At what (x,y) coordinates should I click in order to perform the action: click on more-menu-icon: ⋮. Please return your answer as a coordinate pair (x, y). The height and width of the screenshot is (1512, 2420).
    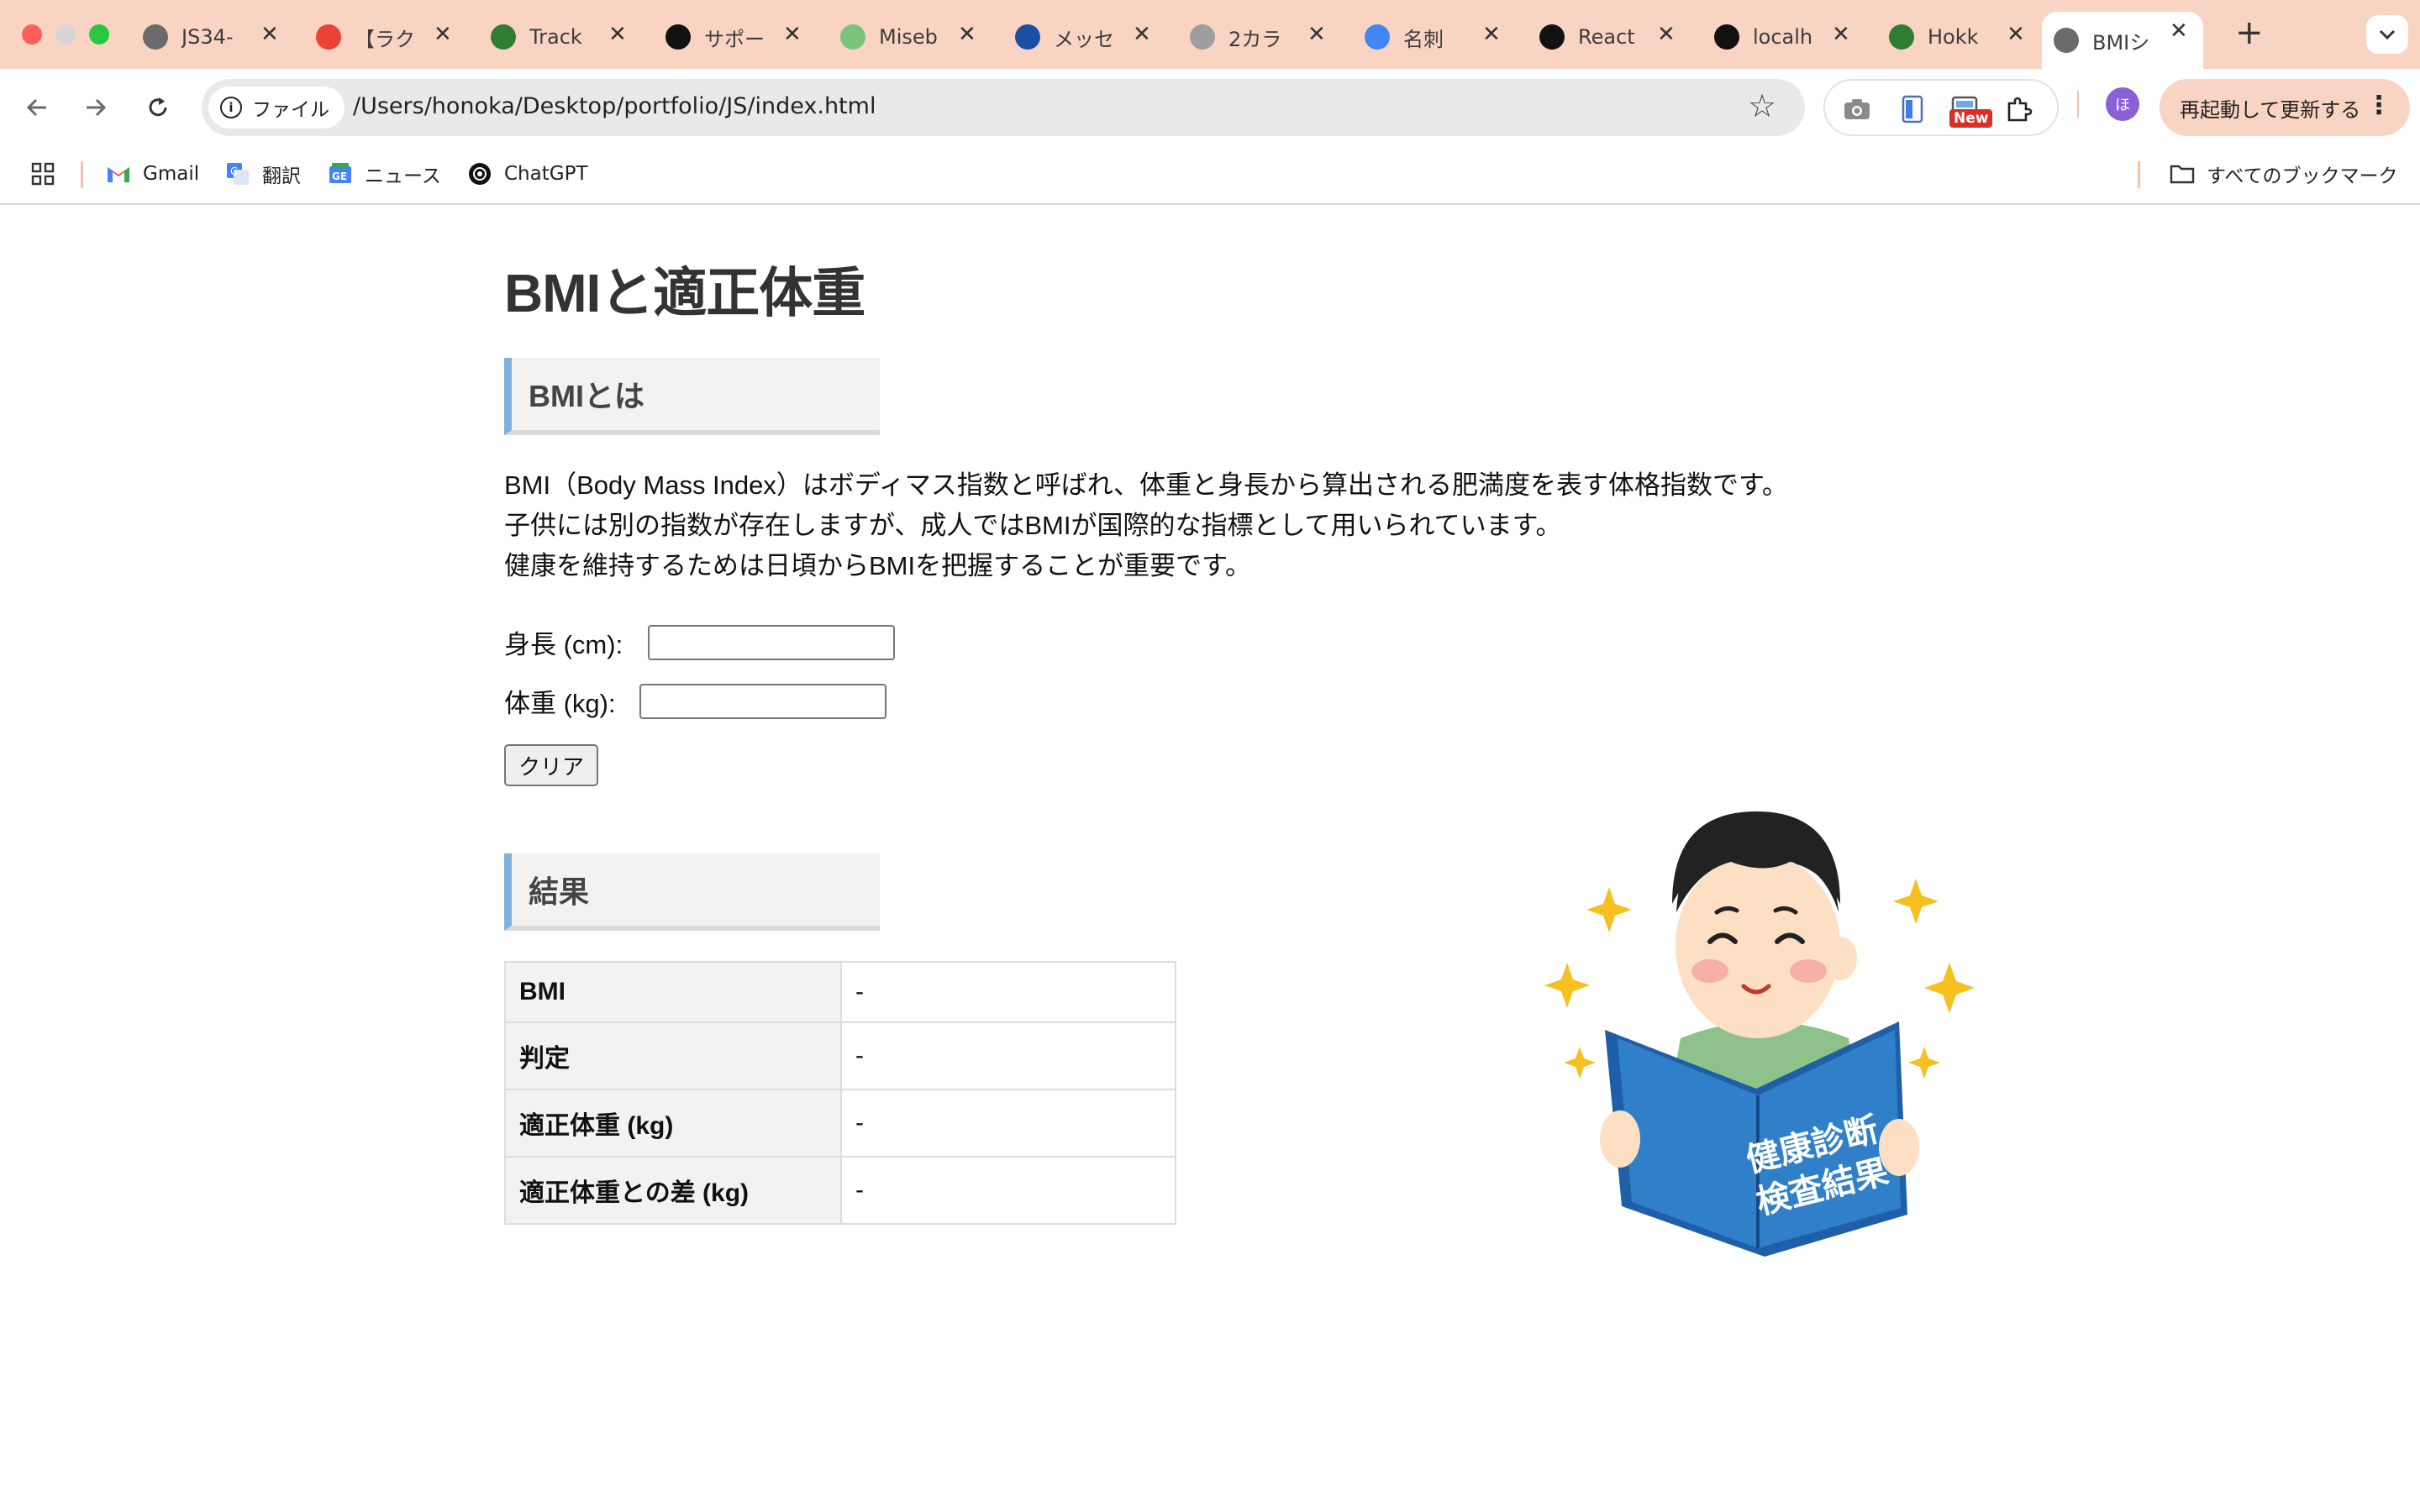
    Looking at the image, I should click on (2378, 105).